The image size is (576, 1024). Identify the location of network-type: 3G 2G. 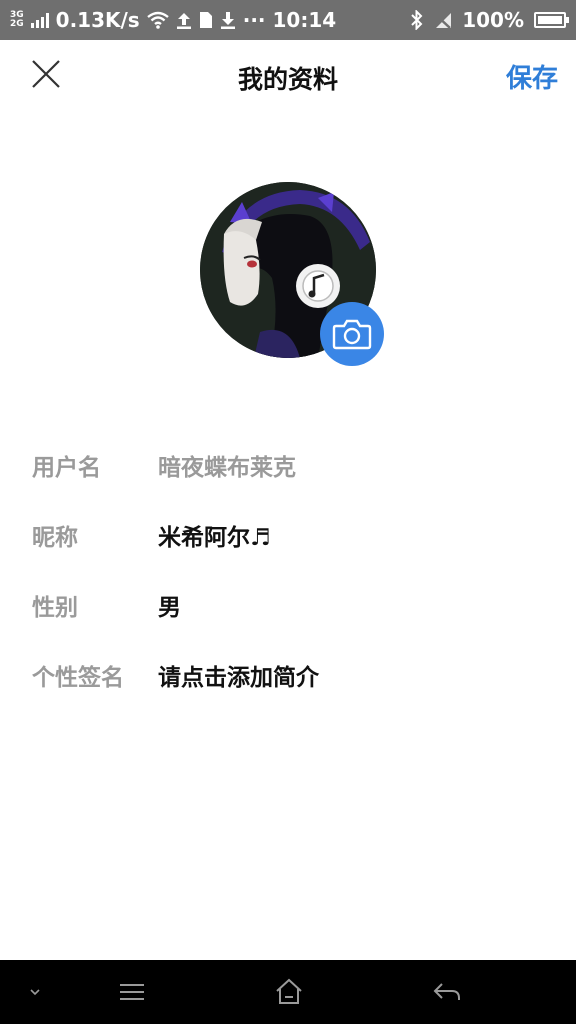
(17, 20).